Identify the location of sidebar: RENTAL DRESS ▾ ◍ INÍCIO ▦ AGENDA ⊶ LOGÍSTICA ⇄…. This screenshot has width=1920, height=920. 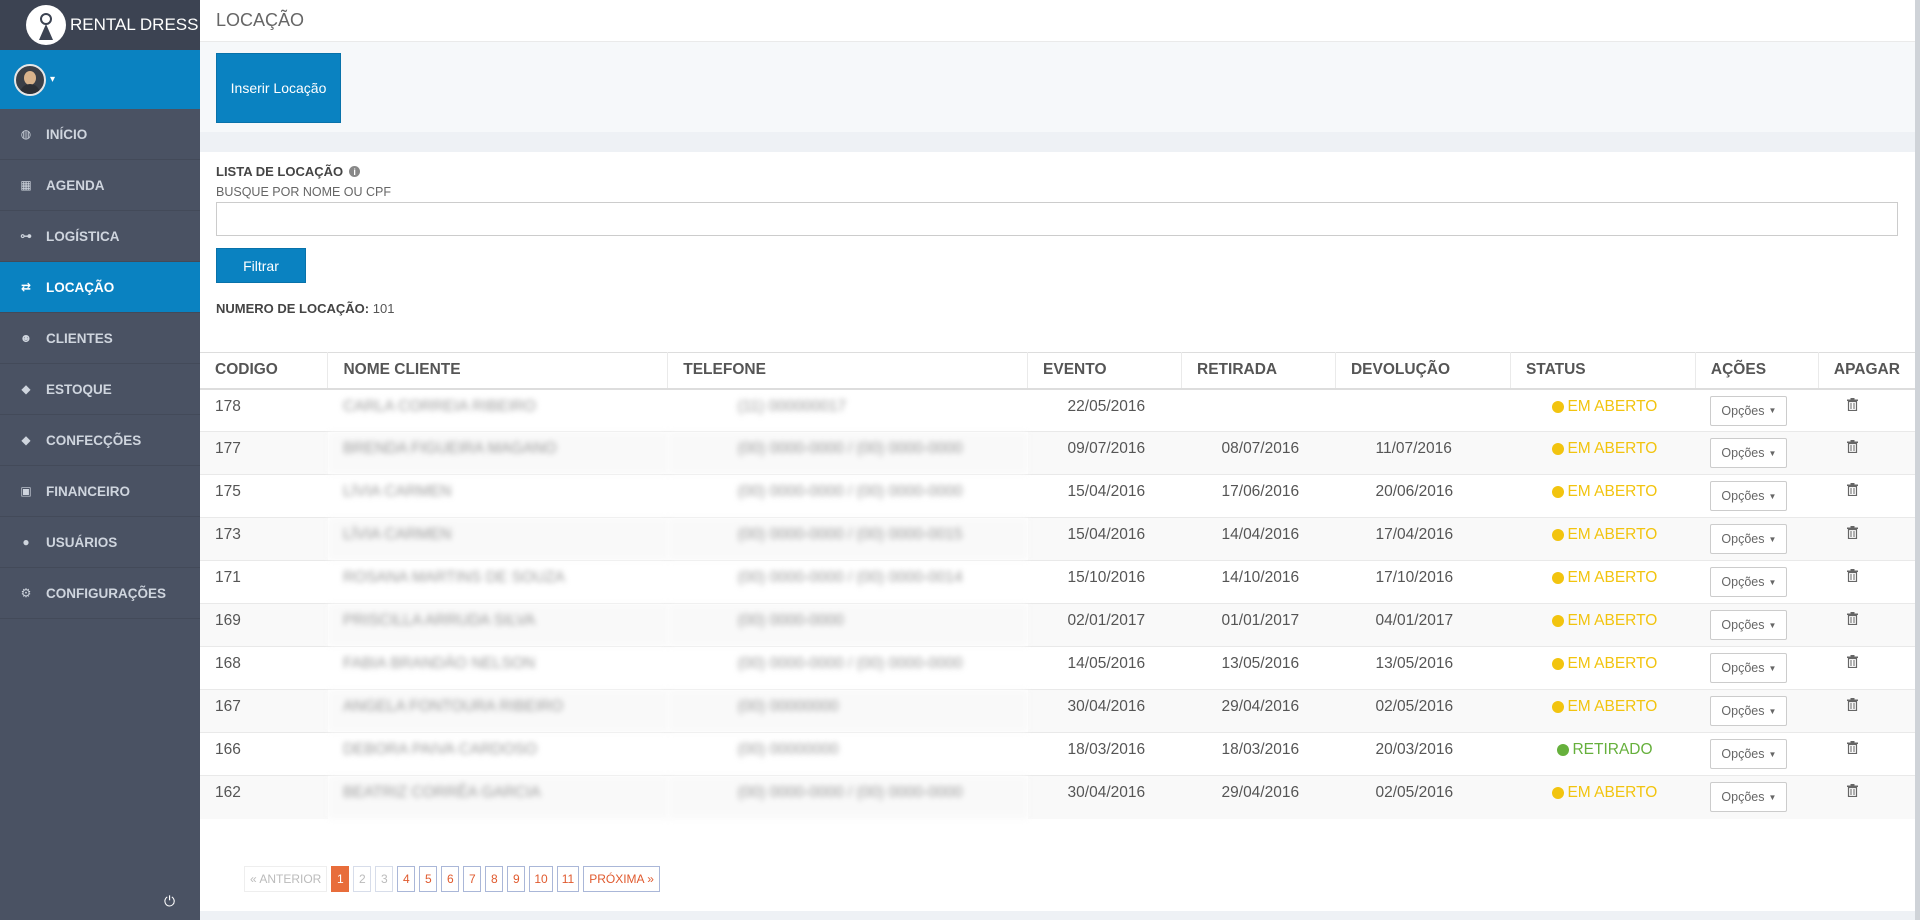
(100, 460).